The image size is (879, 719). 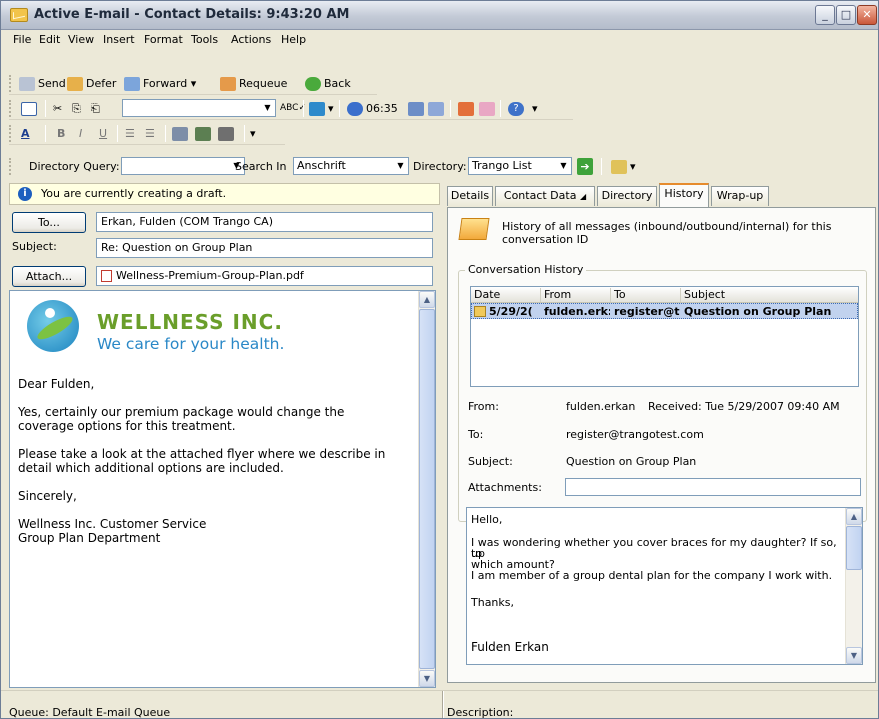 I want to click on to-label: To:, so click(x=476, y=434).